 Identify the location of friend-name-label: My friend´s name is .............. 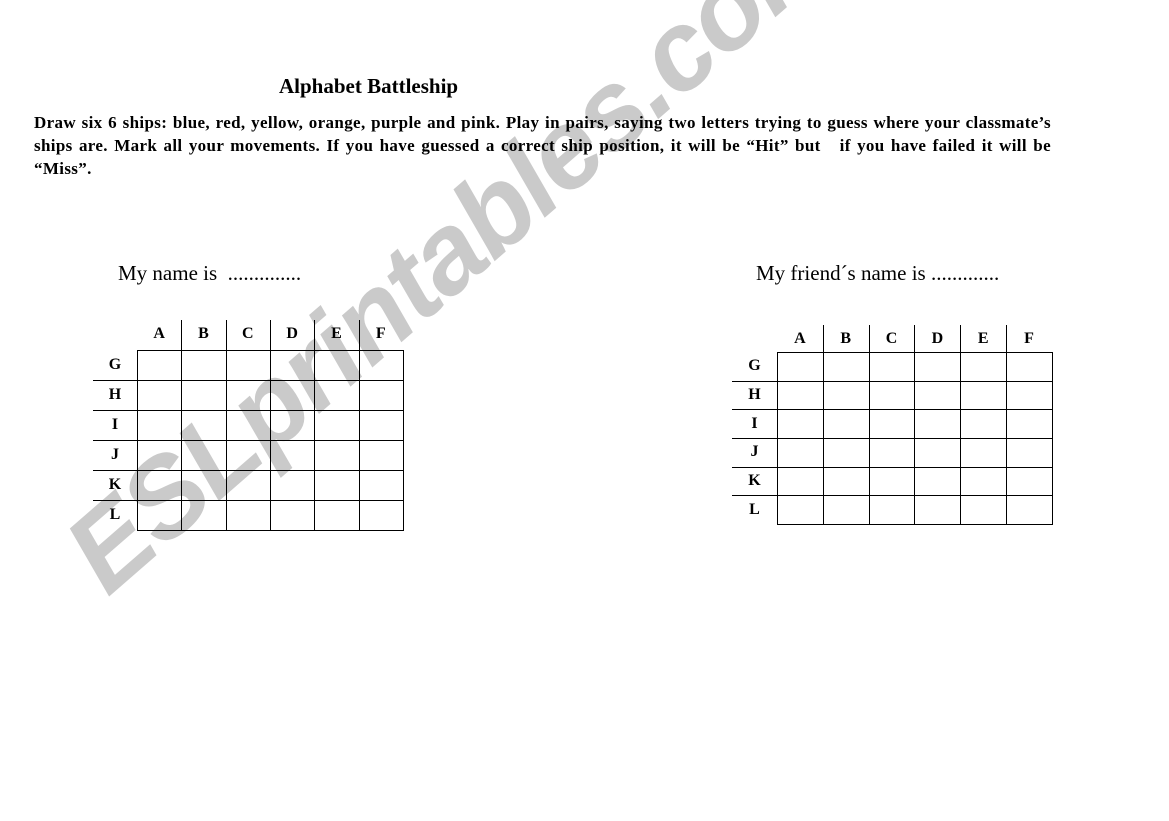
(878, 273).